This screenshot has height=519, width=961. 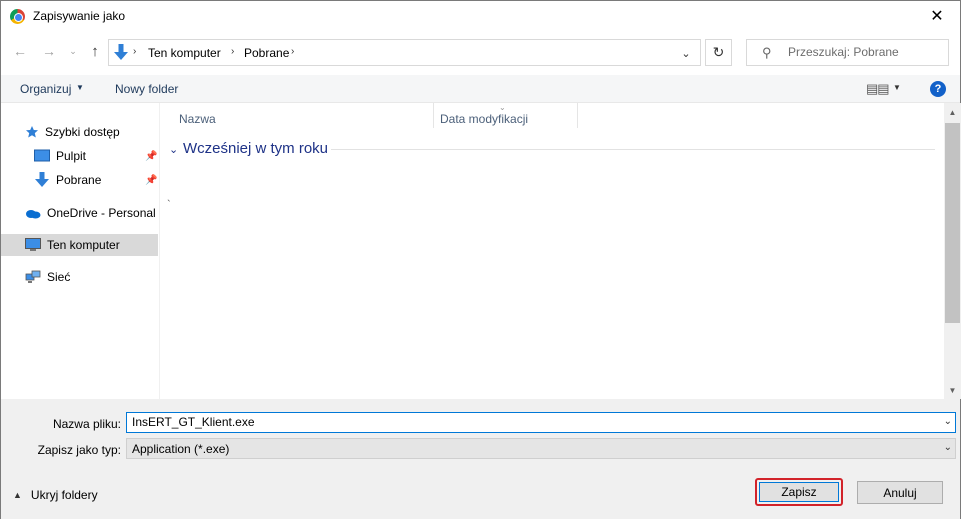 What do you see at coordinates (42, 155) in the screenshot?
I see `desktop-icon` at bounding box center [42, 155].